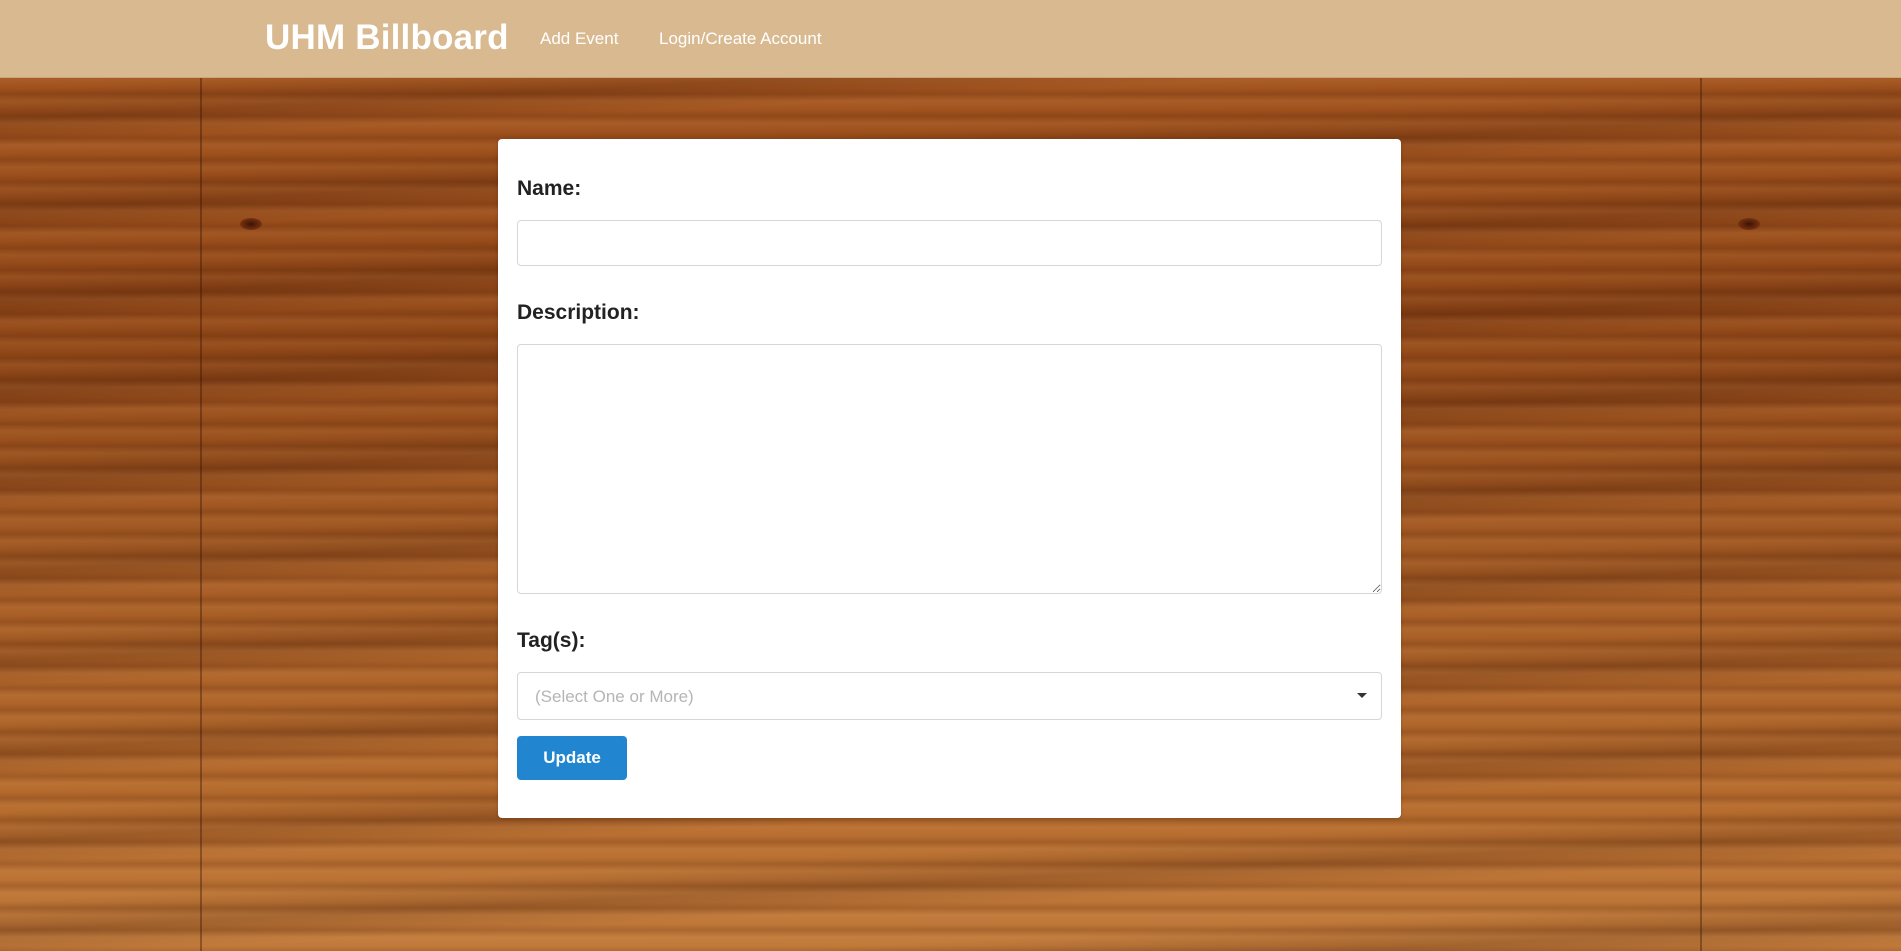  I want to click on update-button: Update, so click(572, 758).